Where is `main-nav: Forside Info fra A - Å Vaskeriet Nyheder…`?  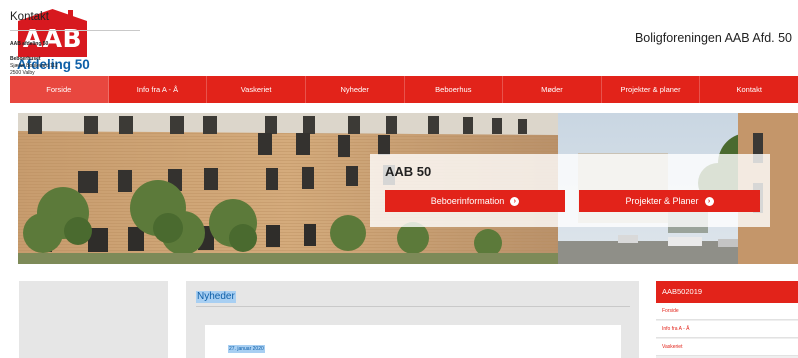
main-nav: Forside Info fra A - Å Vaskeriet Nyheder… is located at coordinates (404, 89).